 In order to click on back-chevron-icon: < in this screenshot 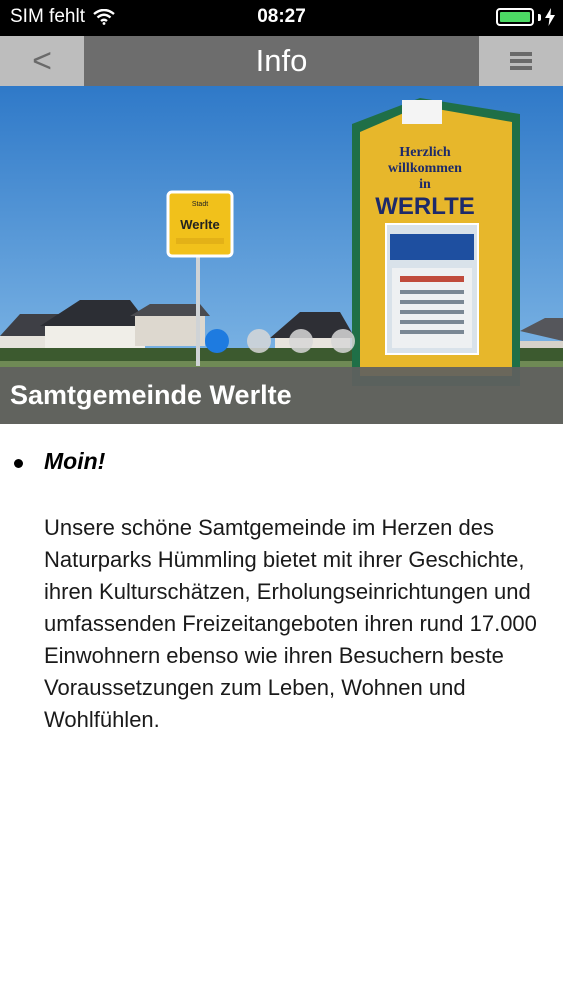, I will do `click(42, 60)`.